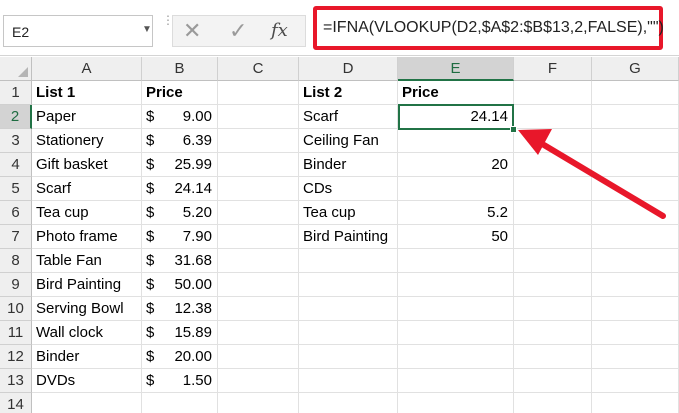 Image resolution: width=679 pixels, height=413 pixels. I want to click on cell-b14, so click(180, 403).